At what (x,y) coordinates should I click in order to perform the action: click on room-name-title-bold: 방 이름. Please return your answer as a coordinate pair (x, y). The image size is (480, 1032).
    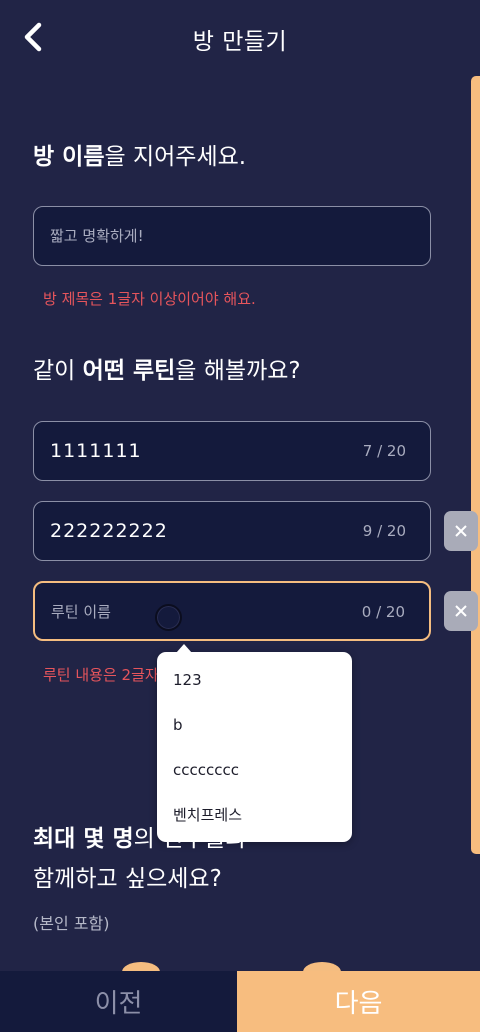
    Looking at the image, I should click on (69, 157).